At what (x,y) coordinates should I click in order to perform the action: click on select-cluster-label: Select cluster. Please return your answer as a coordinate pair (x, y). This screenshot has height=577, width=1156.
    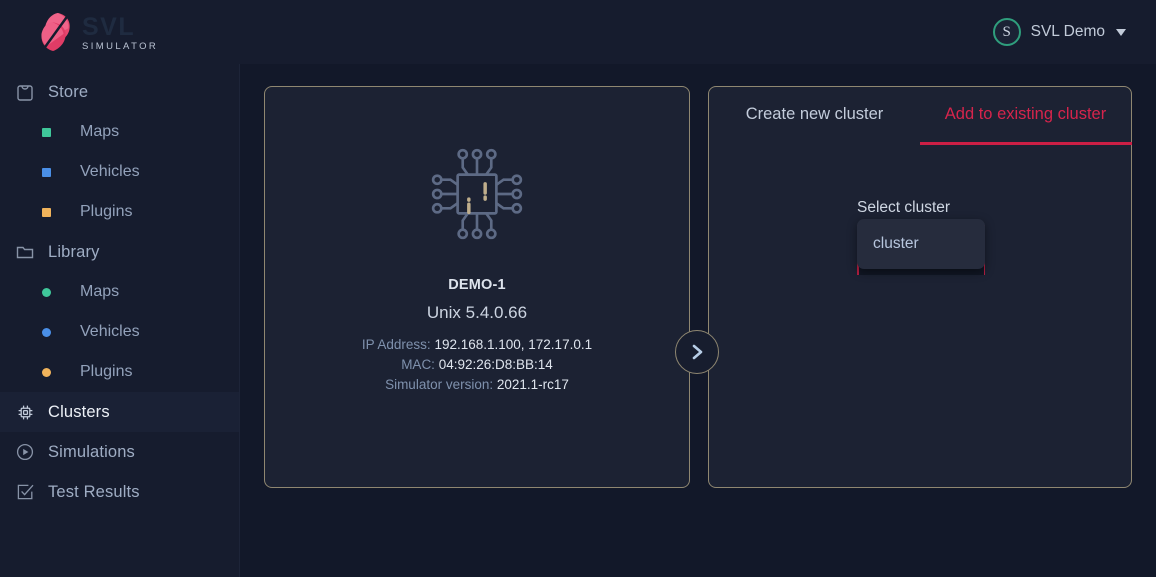
    Looking at the image, I should click on (904, 207).